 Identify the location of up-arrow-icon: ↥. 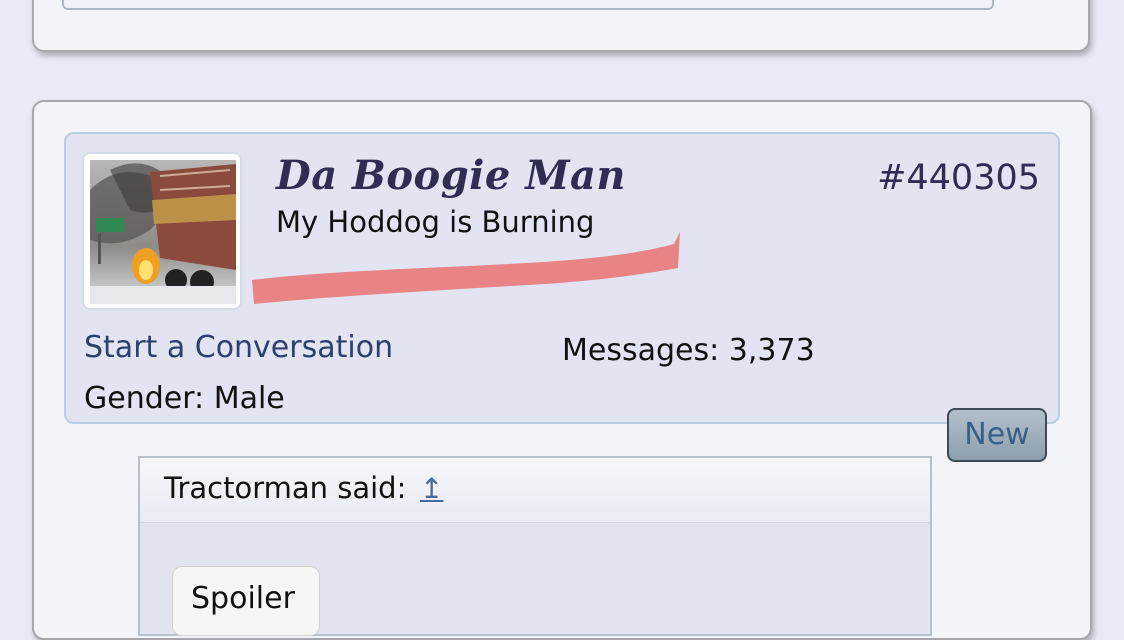
(431, 488).